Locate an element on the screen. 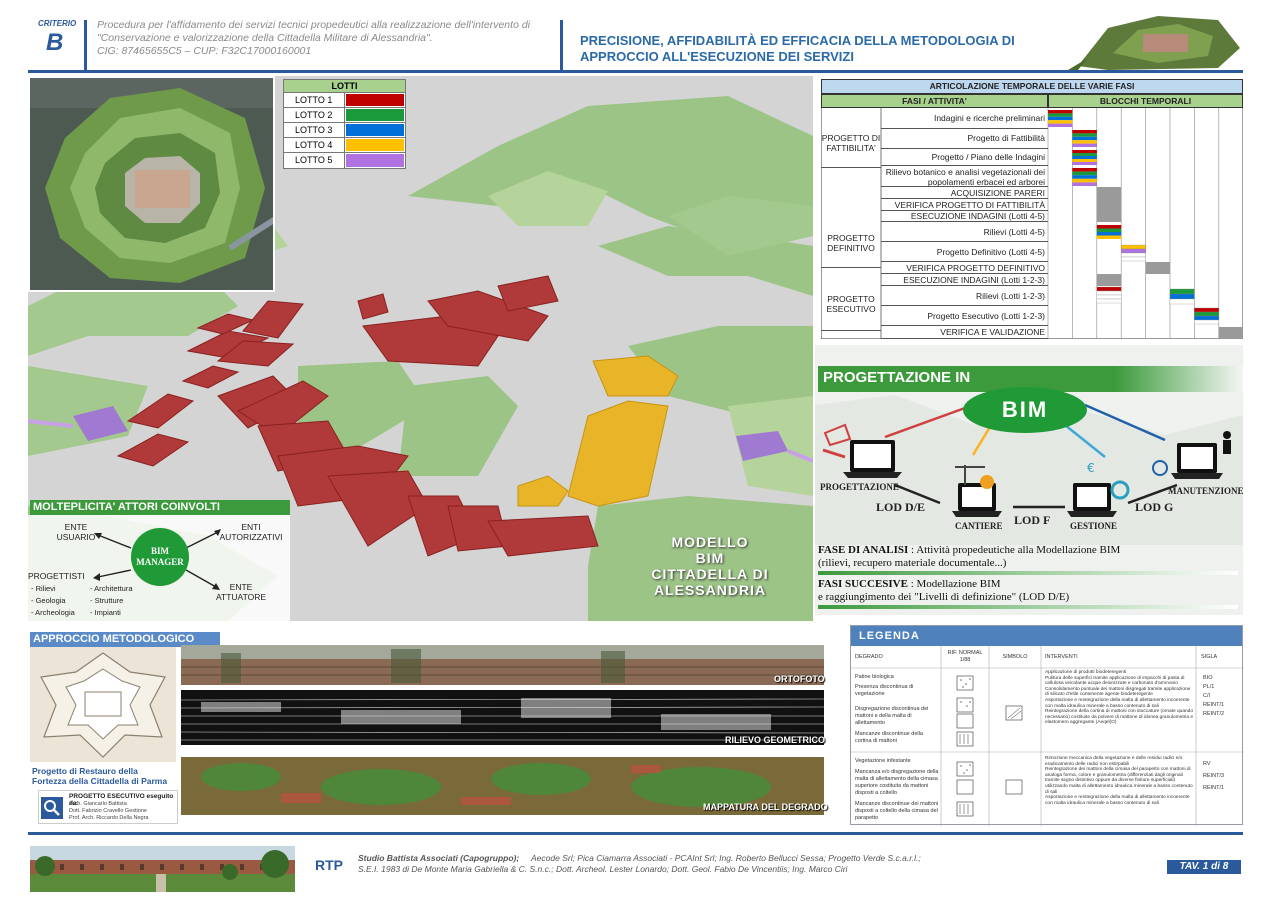  timeline-row: Progetto Definitivo (Lotti 4-5) is located at coordinates (964, 252).